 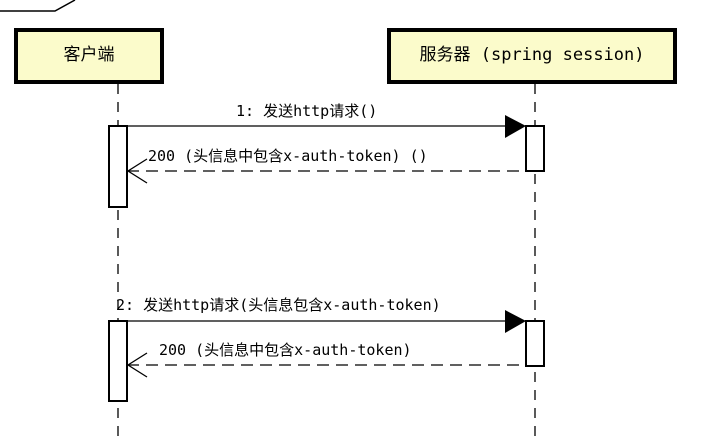 What do you see at coordinates (307, 111) in the screenshot?
I see `message-1-label: 1: 发送http请求()` at bounding box center [307, 111].